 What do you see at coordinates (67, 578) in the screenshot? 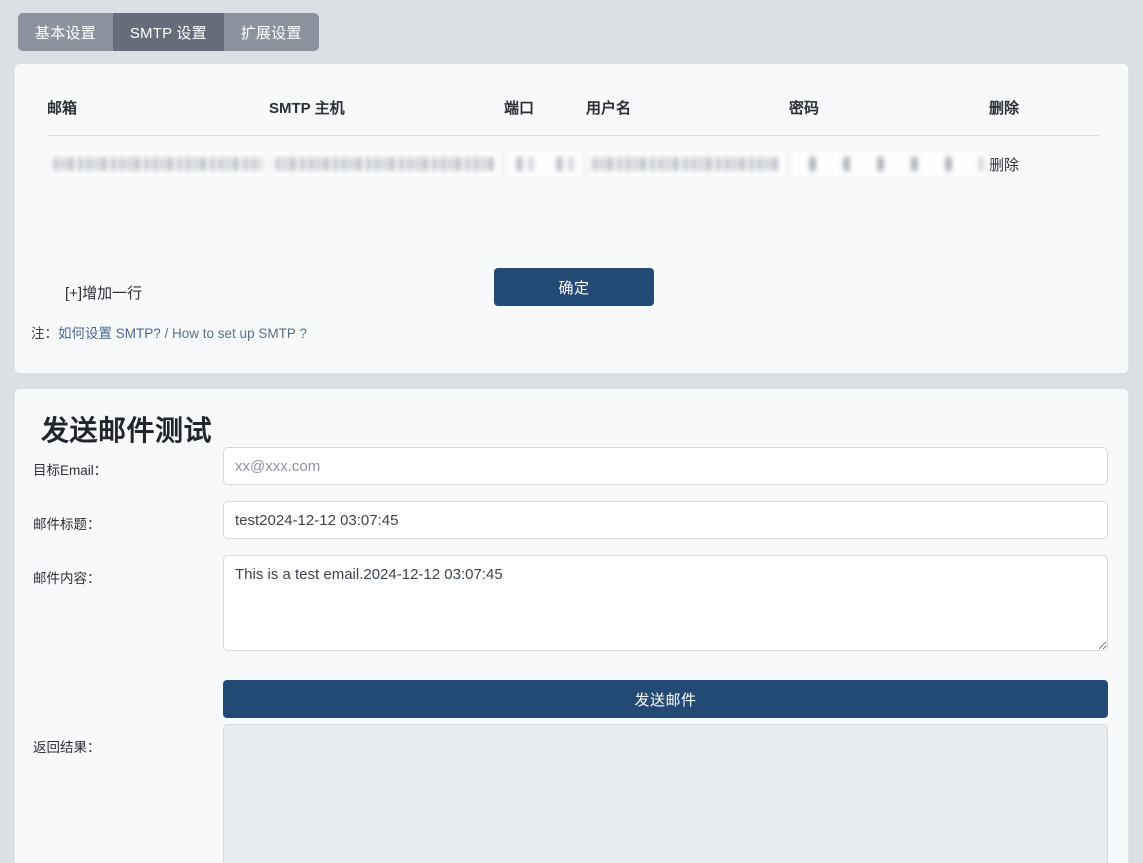
I see `label-content: 邮件内容：` at bounding box center [67, 578].